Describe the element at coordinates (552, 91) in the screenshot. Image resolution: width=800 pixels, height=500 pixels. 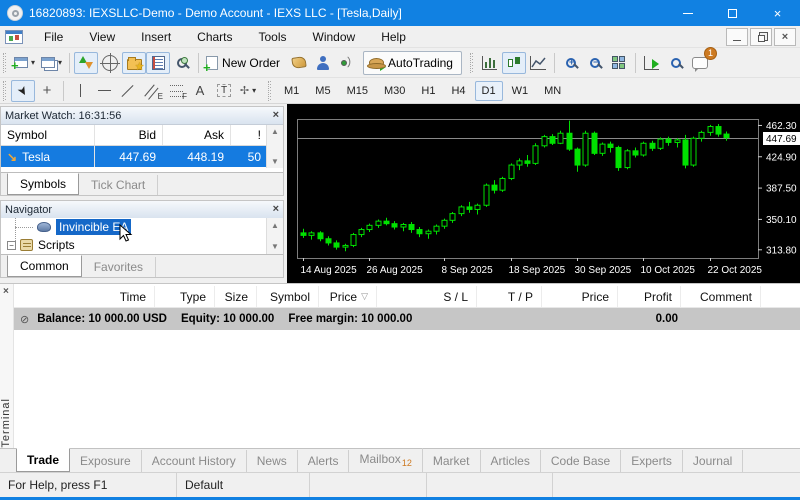
I see `timeframe-button-mn: MN` at that location.